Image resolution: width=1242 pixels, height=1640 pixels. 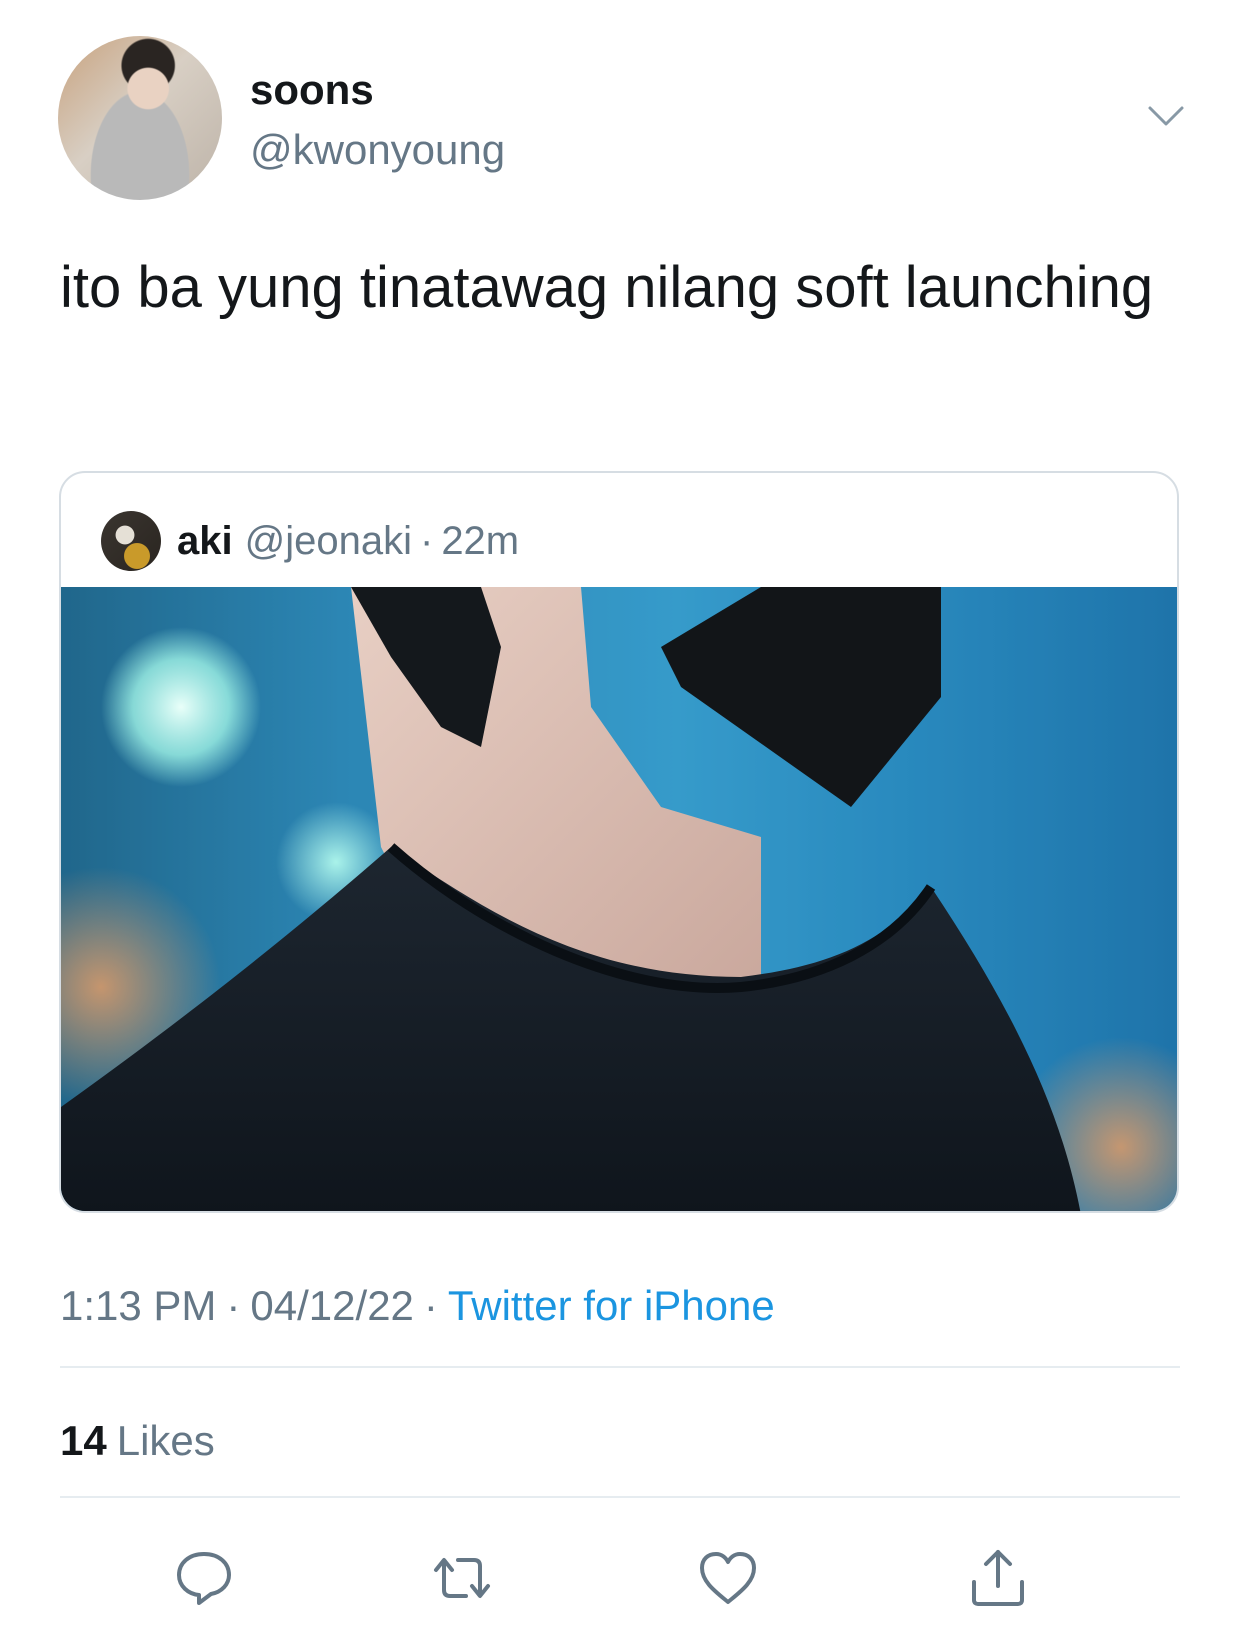 I want to click on quoted-author-display-name: aki, so click(x=205, y=540).